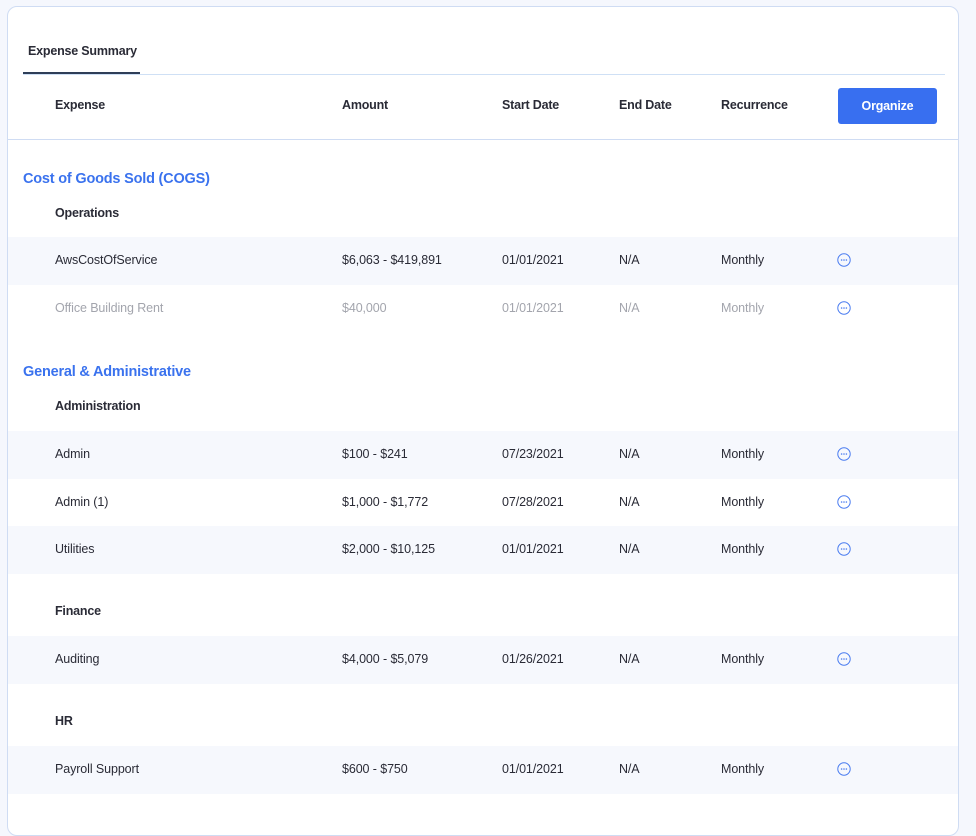 This screenshot has height=836, width=976. Describe the element at coordinates (365, 105) in the screenshot. I see `column-header-amount: Amount` at that location.